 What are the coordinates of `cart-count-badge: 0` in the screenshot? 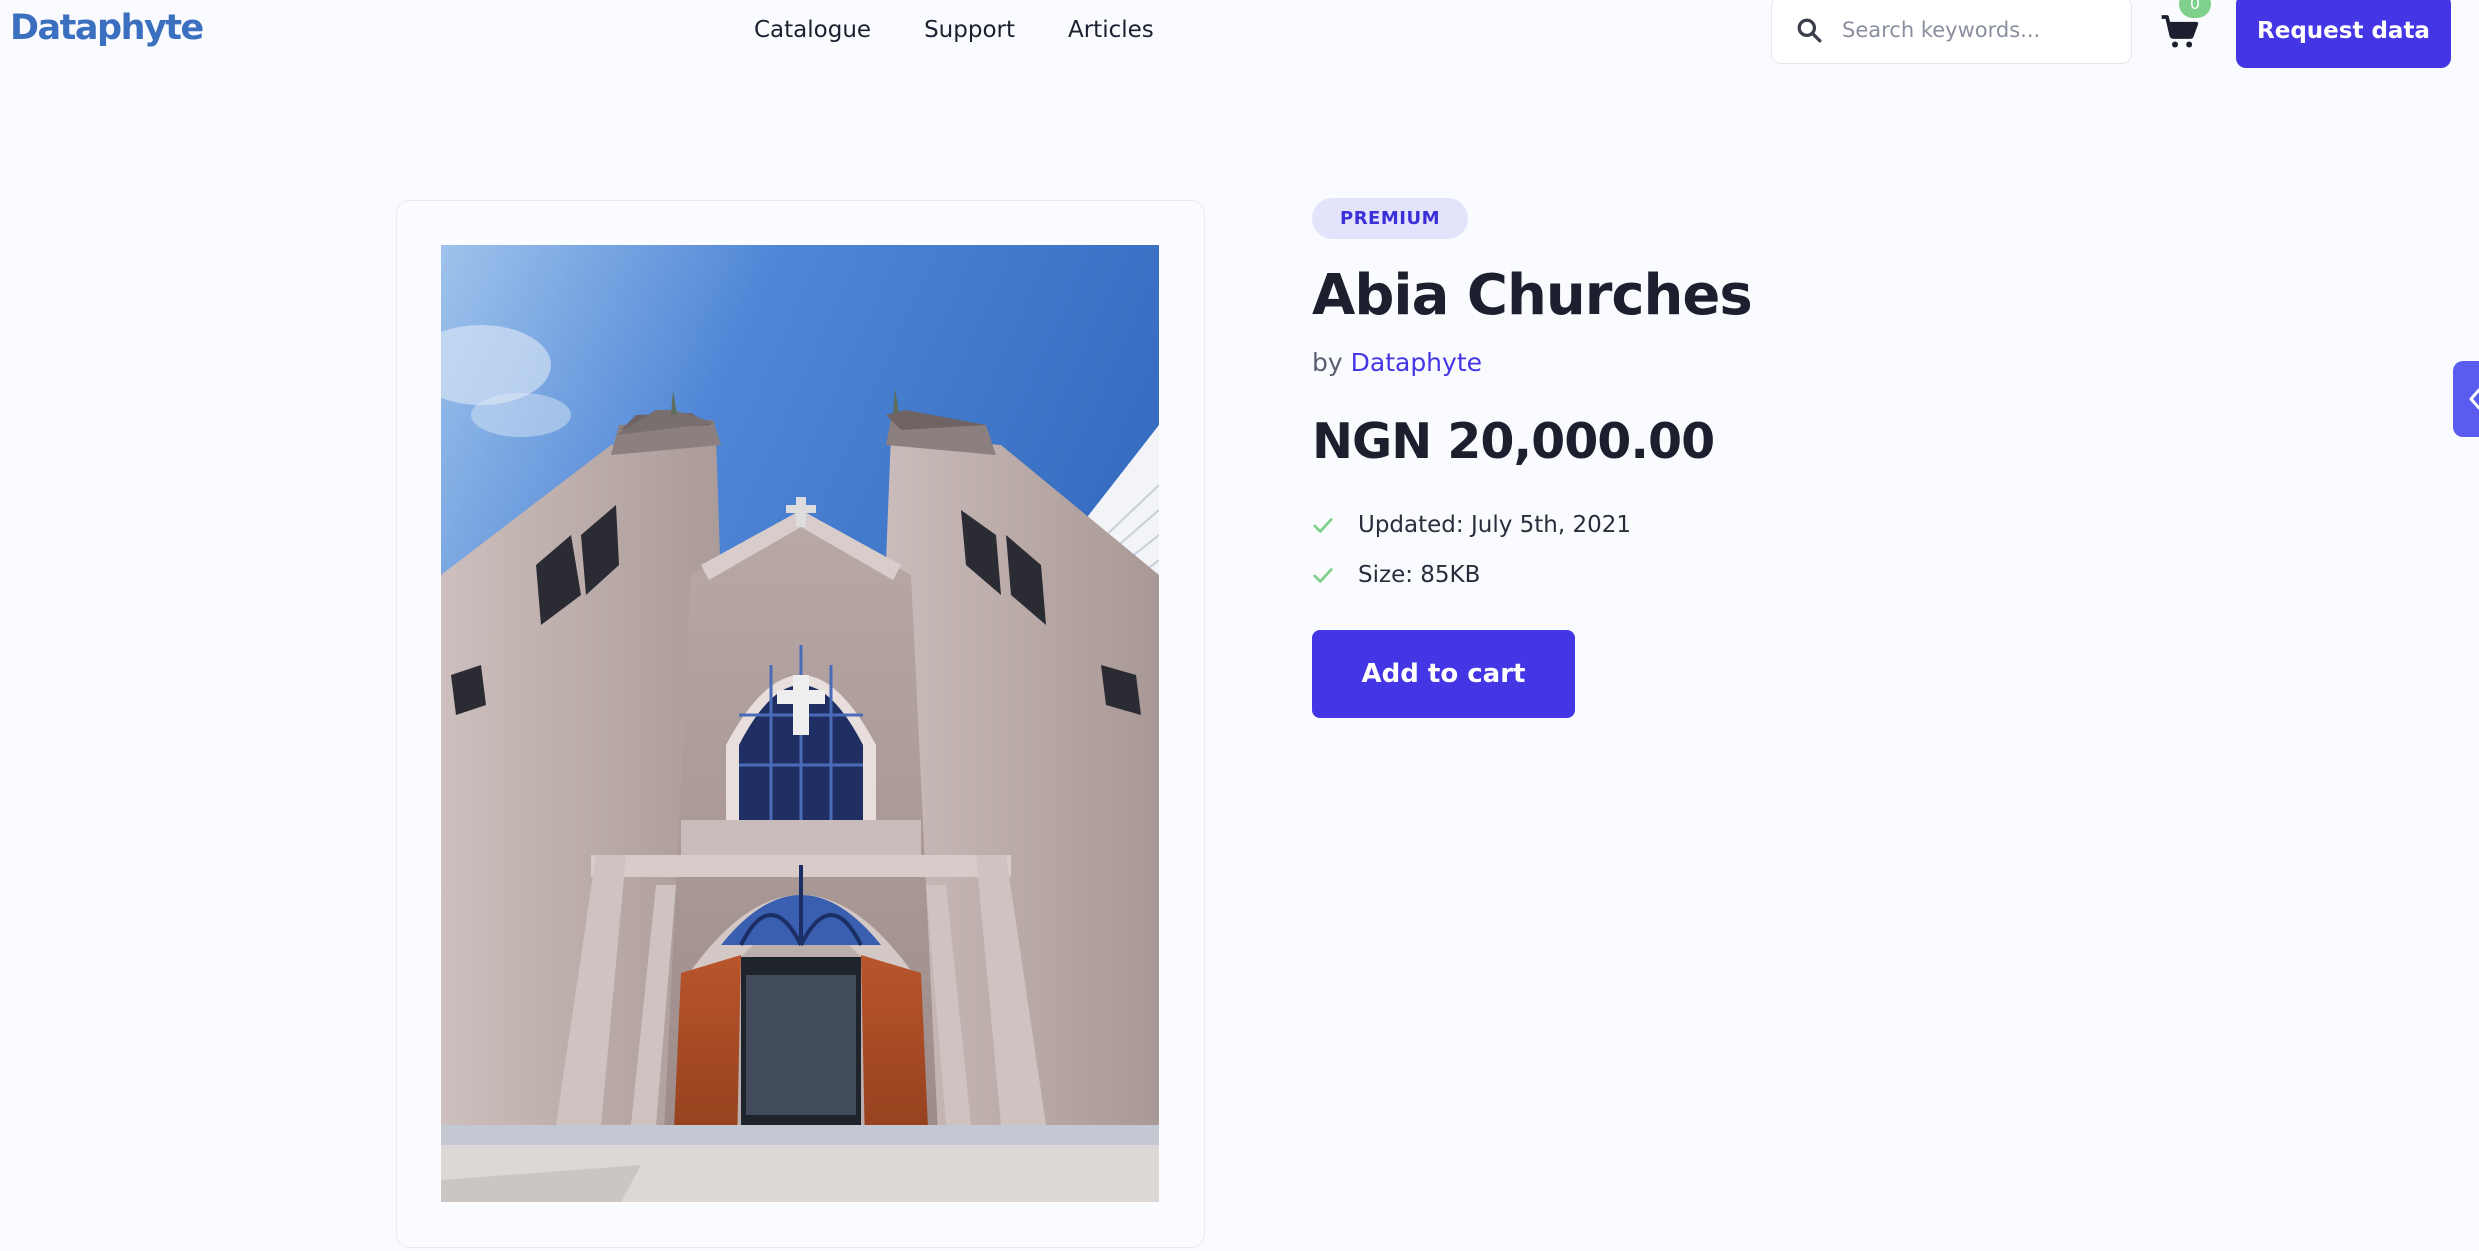 It's located at (2195, 9).